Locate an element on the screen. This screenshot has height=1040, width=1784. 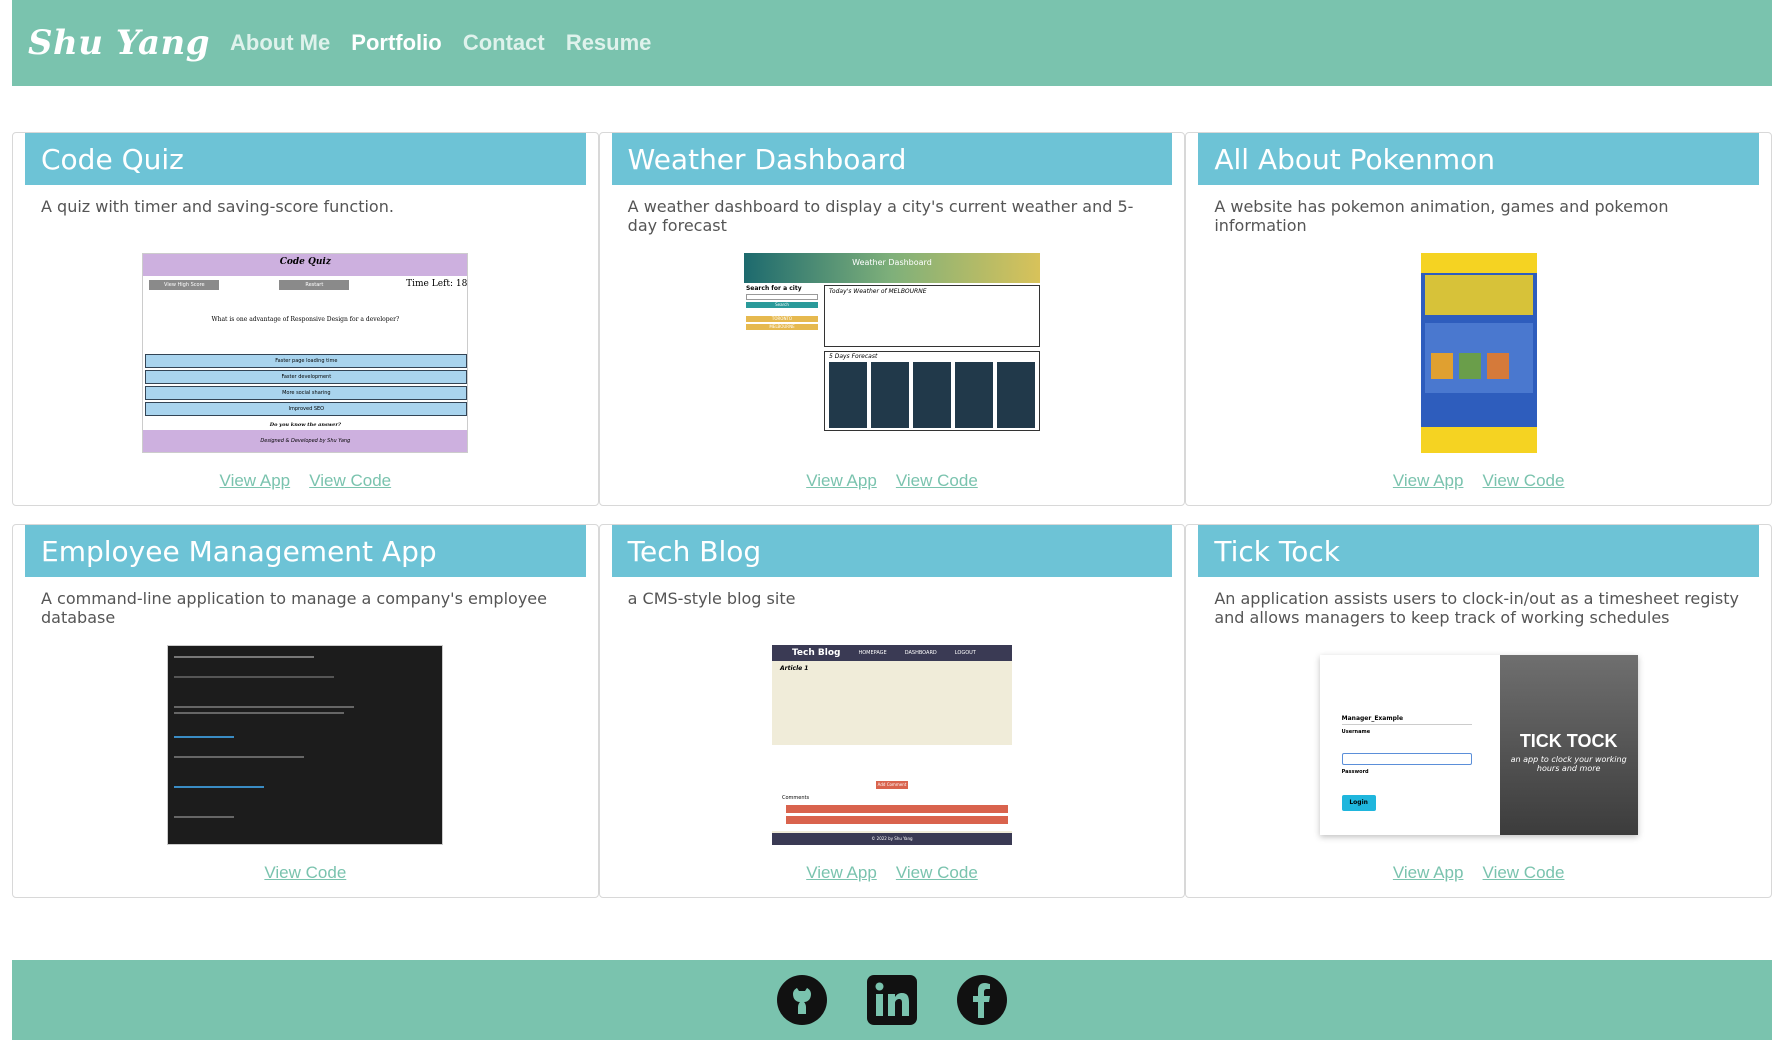
thumb-tick-username-val: Manager_Example is located at coordinates (1406, 720).